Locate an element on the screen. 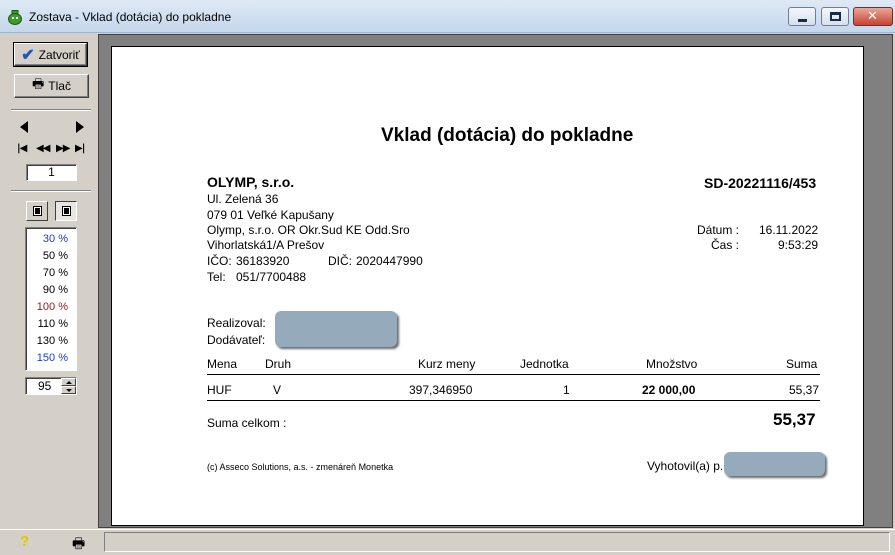 The height and width of the screenshot is (555, 895). made-by-label: Vyhotovil(a) p. is located at coordinates (685, 466).